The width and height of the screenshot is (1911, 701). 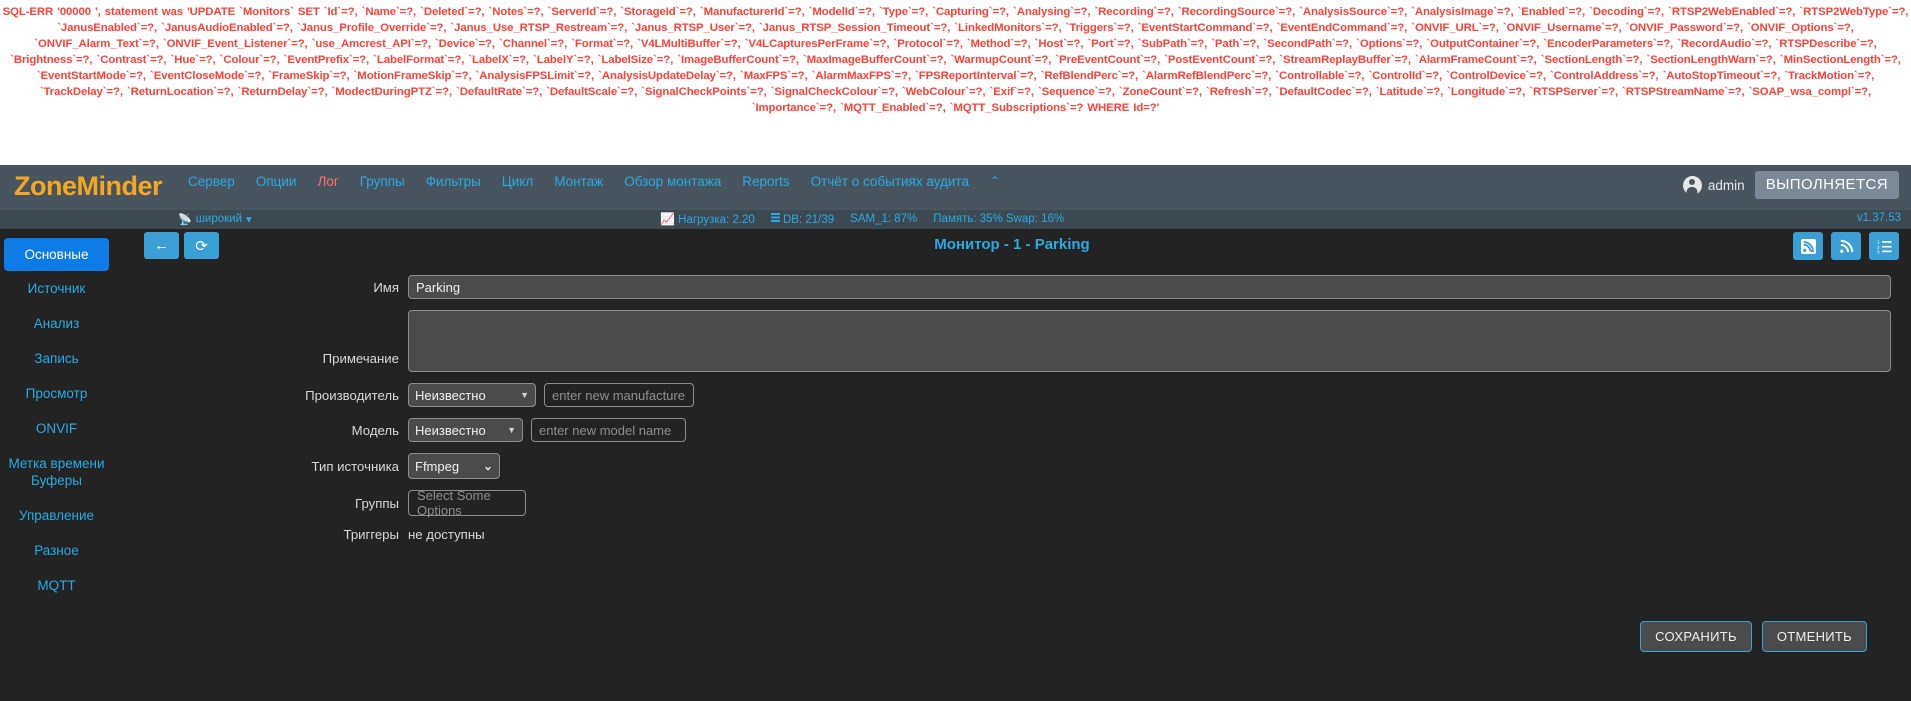 I want to click on notes-label: Примечание, so click(x=360, y=358).